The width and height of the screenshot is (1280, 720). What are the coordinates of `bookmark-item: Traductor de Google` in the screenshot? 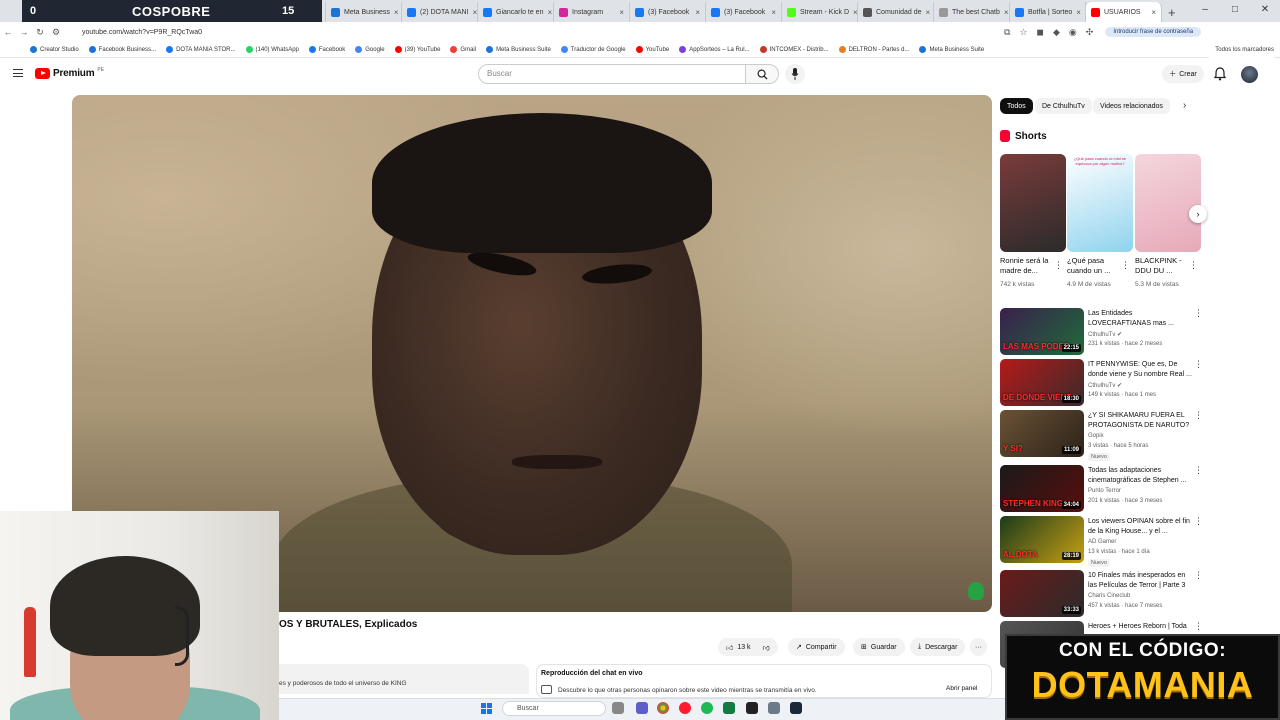 It's located at (593, 49).